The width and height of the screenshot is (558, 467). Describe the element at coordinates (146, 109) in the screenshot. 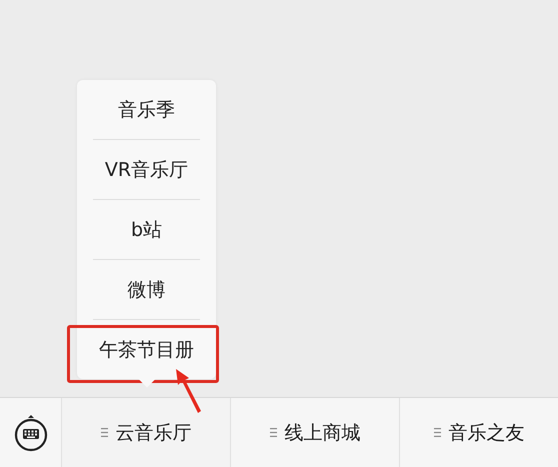

I see `submenu-item: 音乐季` at that location.